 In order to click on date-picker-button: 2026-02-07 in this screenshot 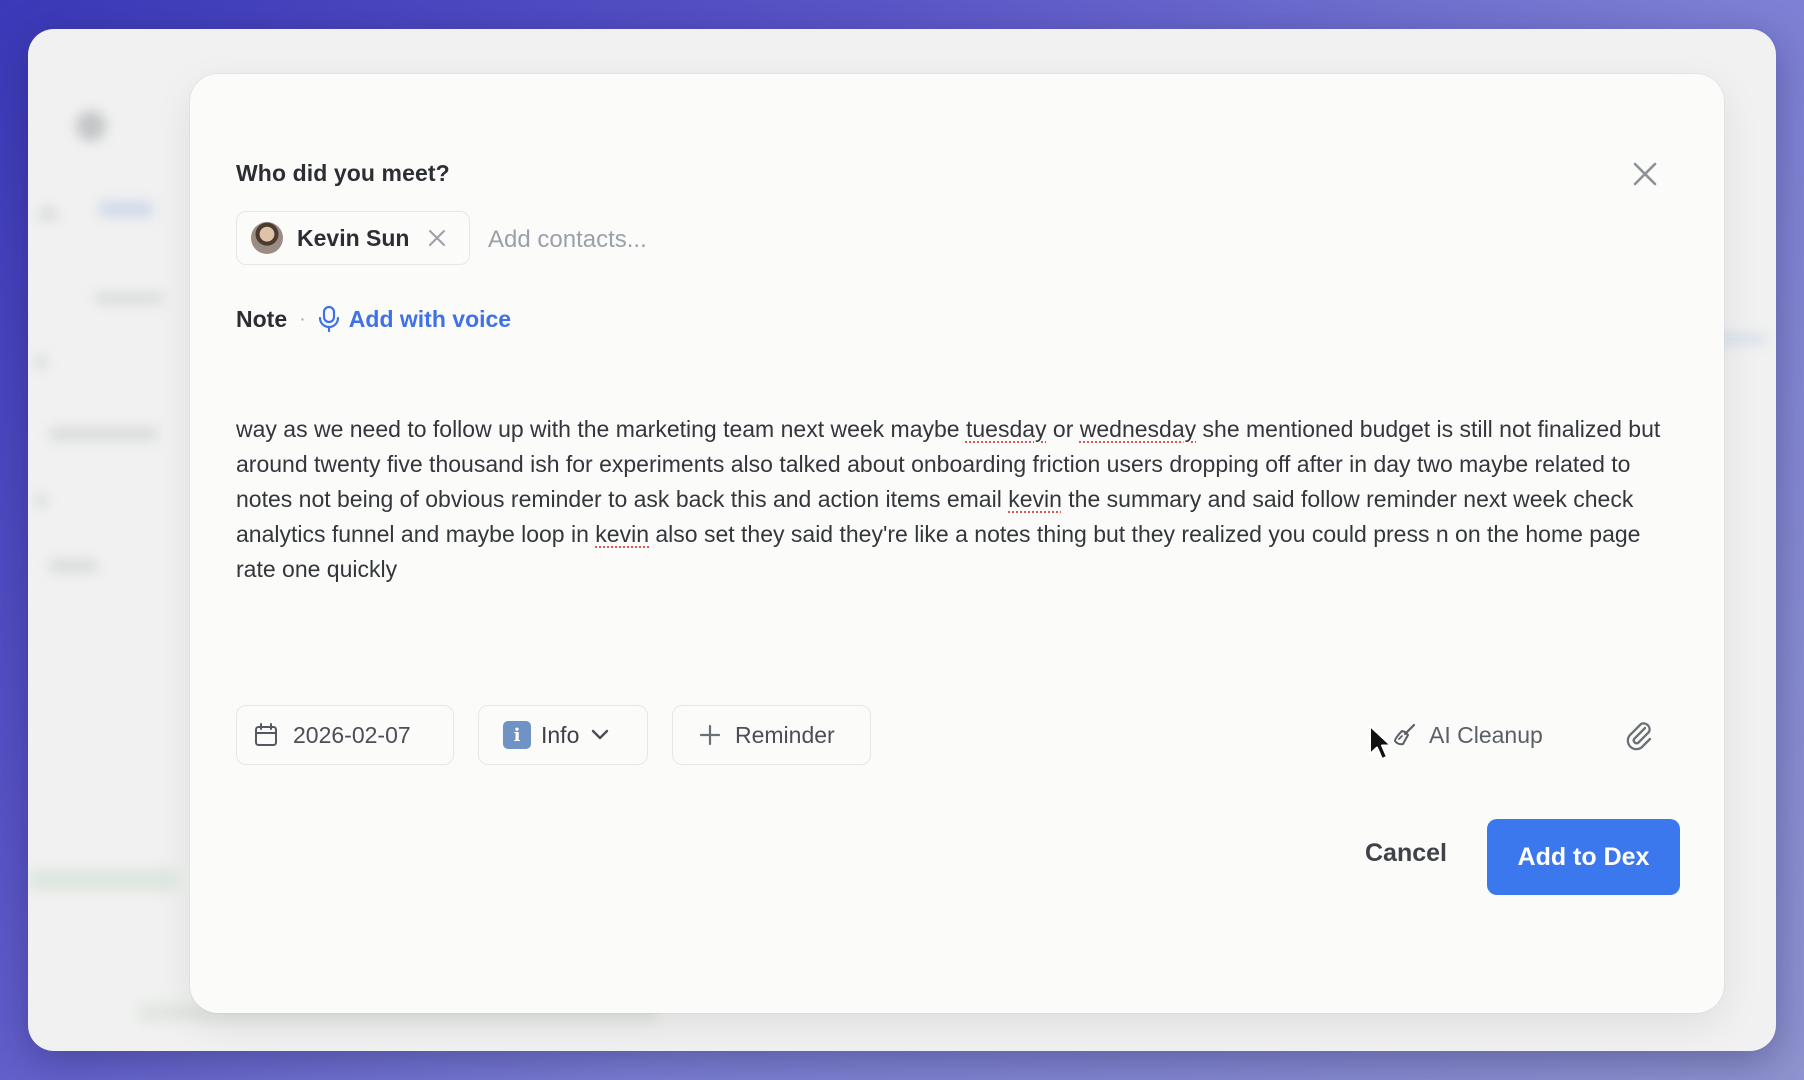, I will do `click(345, 735)`.